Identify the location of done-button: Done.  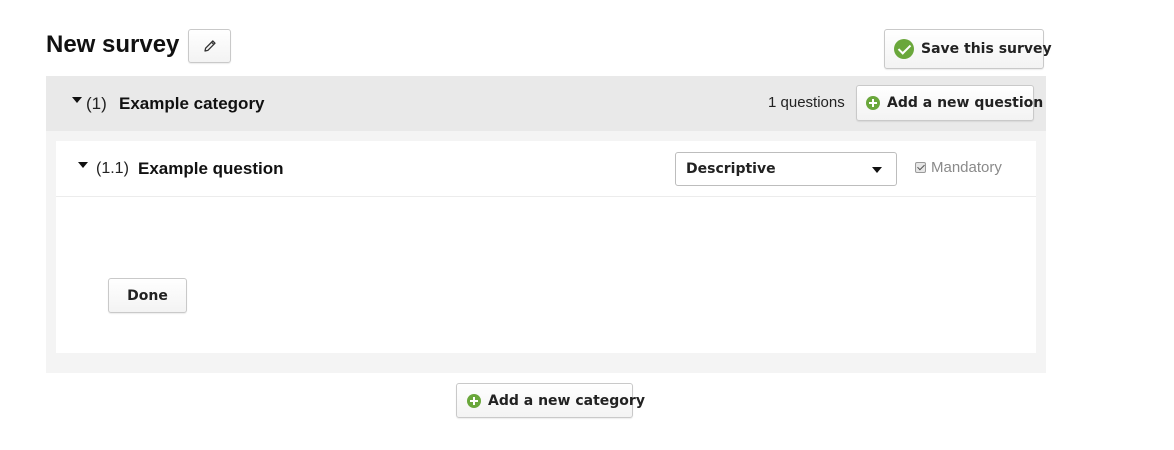
(147, 295).